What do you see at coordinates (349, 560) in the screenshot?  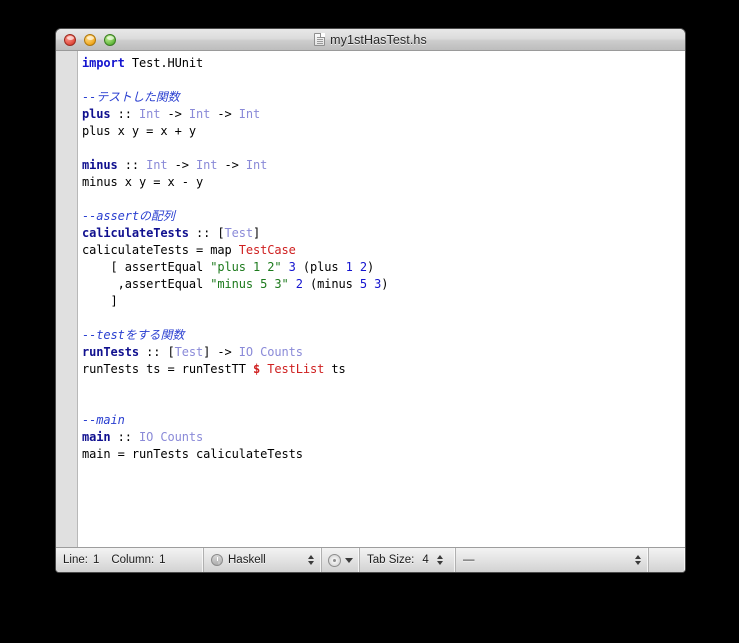 I see `chevron-down-icon` at bounding box center [349, 560].